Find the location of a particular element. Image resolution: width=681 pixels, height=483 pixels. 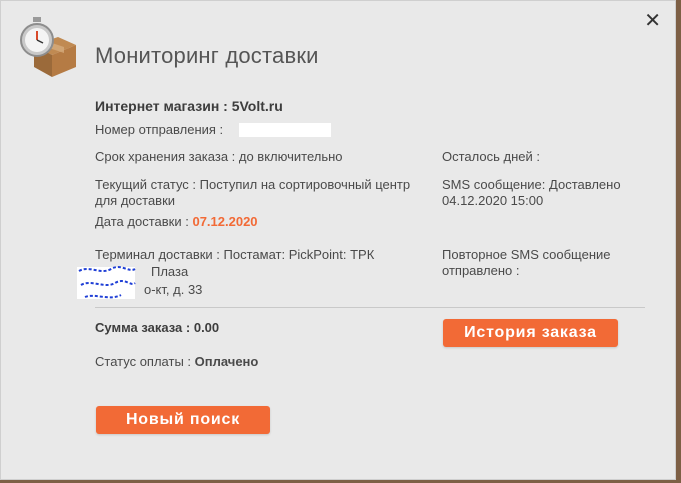

dialog-title: Мониторинг доставки is located at coordinates (207, 55).